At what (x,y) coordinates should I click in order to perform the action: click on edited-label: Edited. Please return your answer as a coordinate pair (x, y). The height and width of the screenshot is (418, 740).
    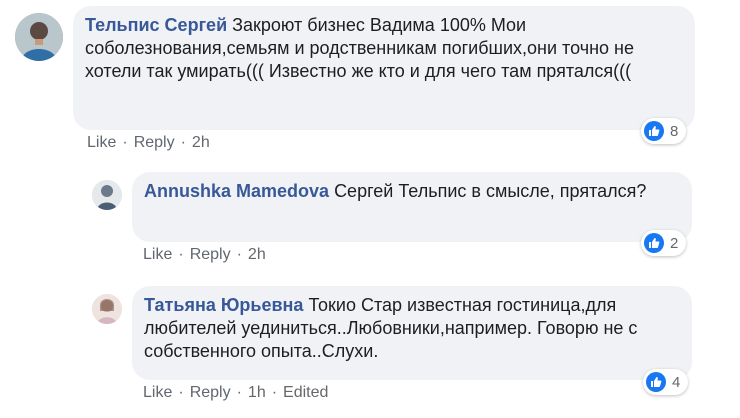
    Looking at the image, I should click on (305, 393).